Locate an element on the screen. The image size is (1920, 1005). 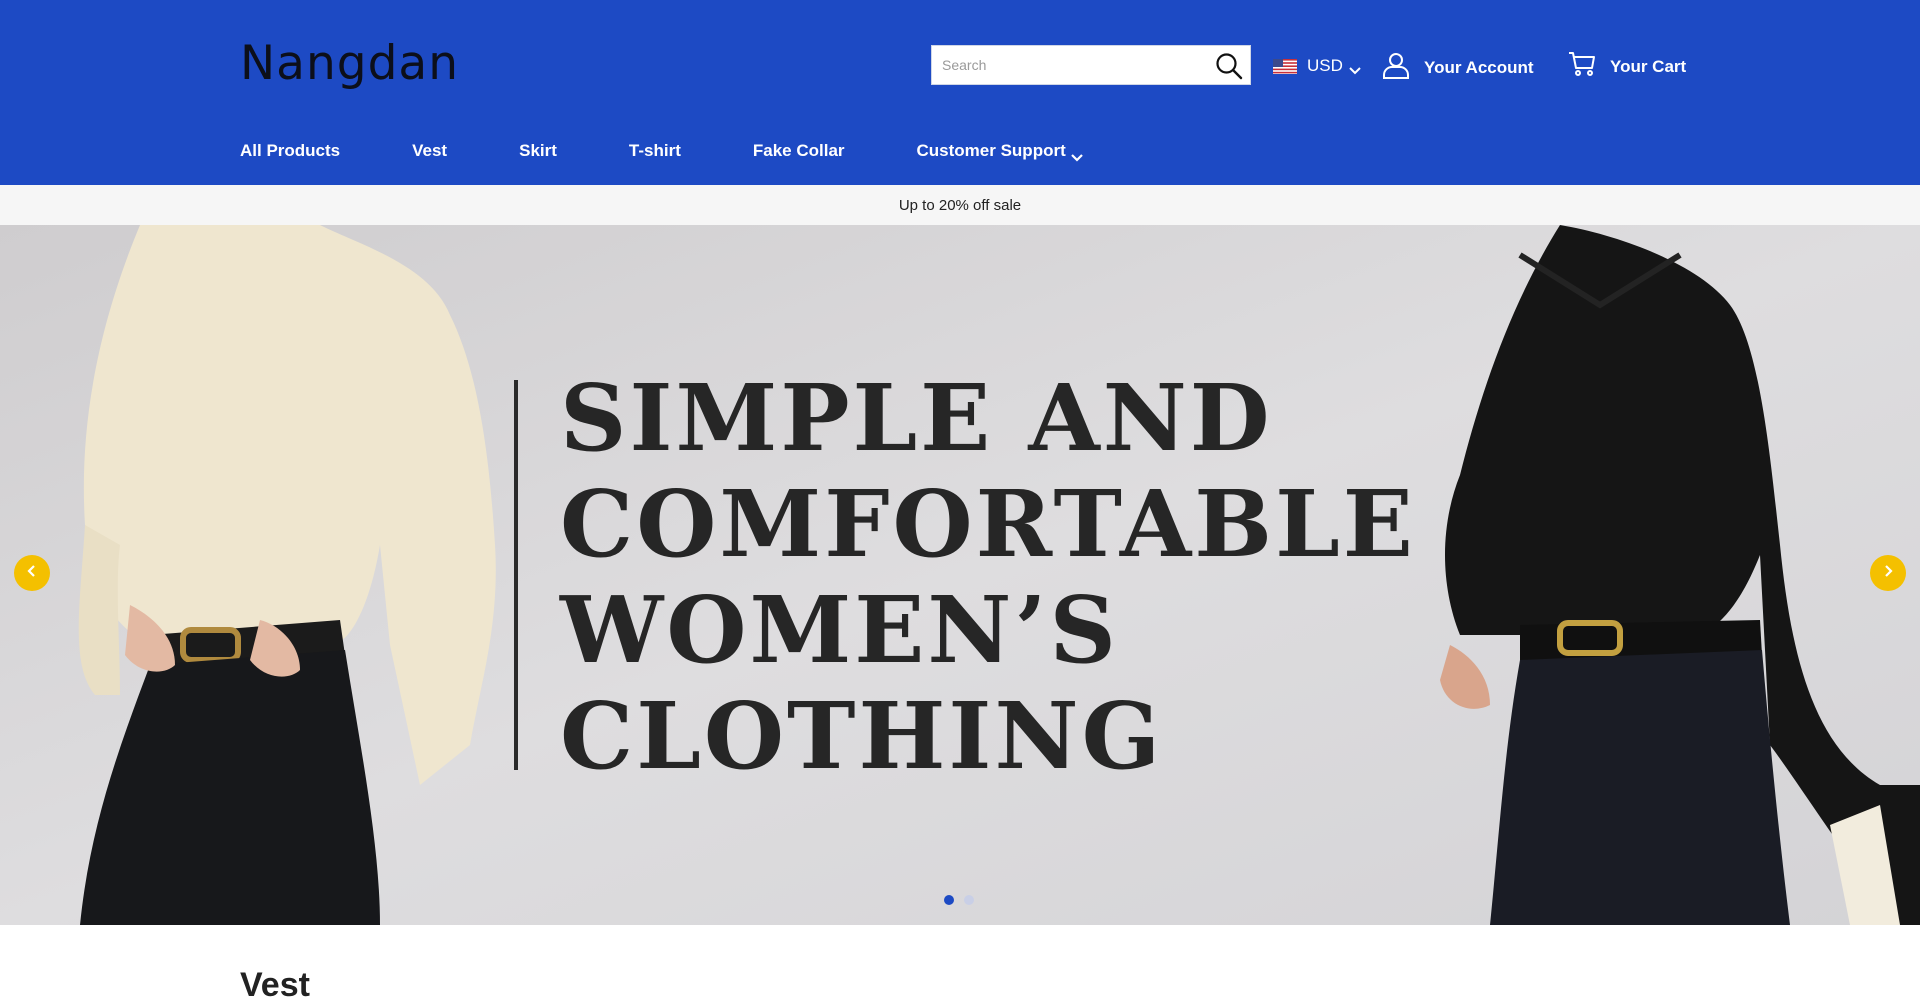
cart-icon is located at coordinates (1582, 66).